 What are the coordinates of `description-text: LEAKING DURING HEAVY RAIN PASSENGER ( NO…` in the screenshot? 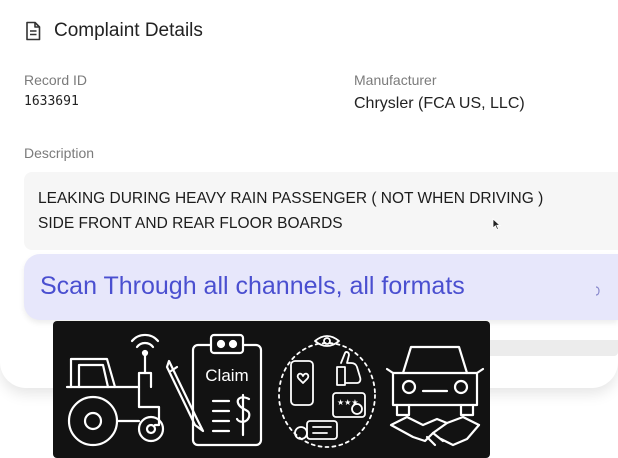 It's located at (291, 211).